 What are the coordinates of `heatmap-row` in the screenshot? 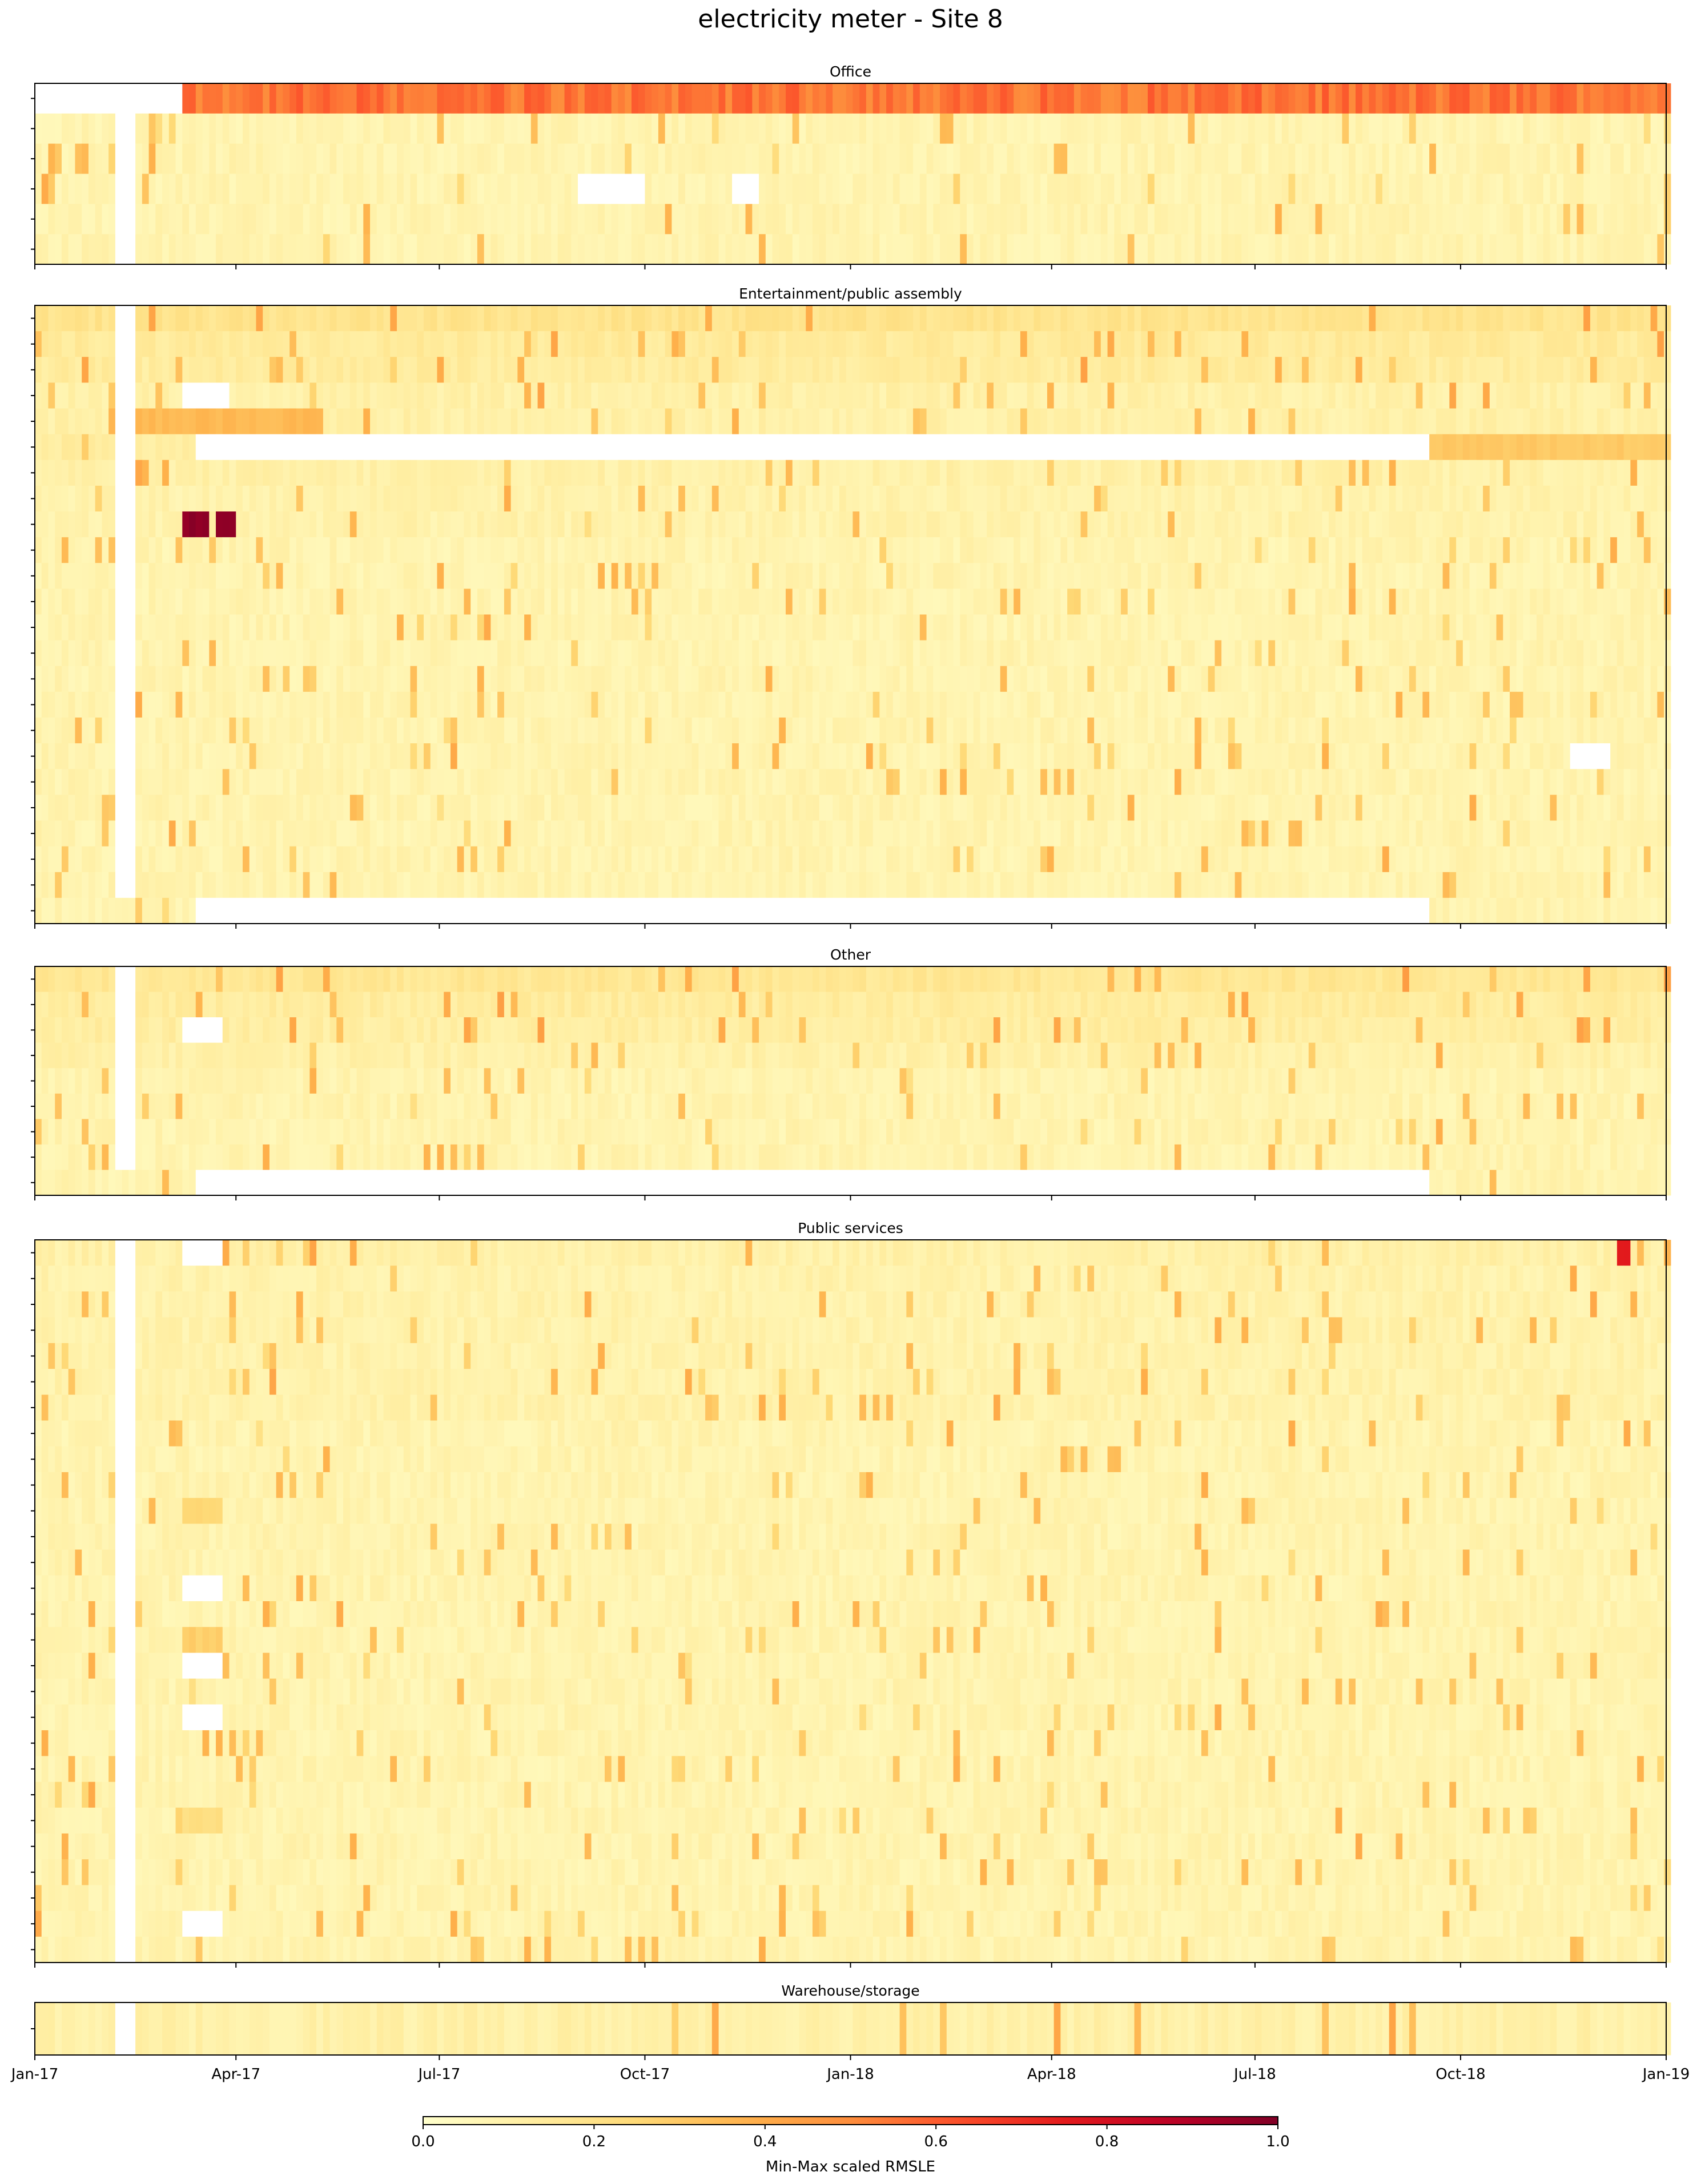 It's located at (853, 602).